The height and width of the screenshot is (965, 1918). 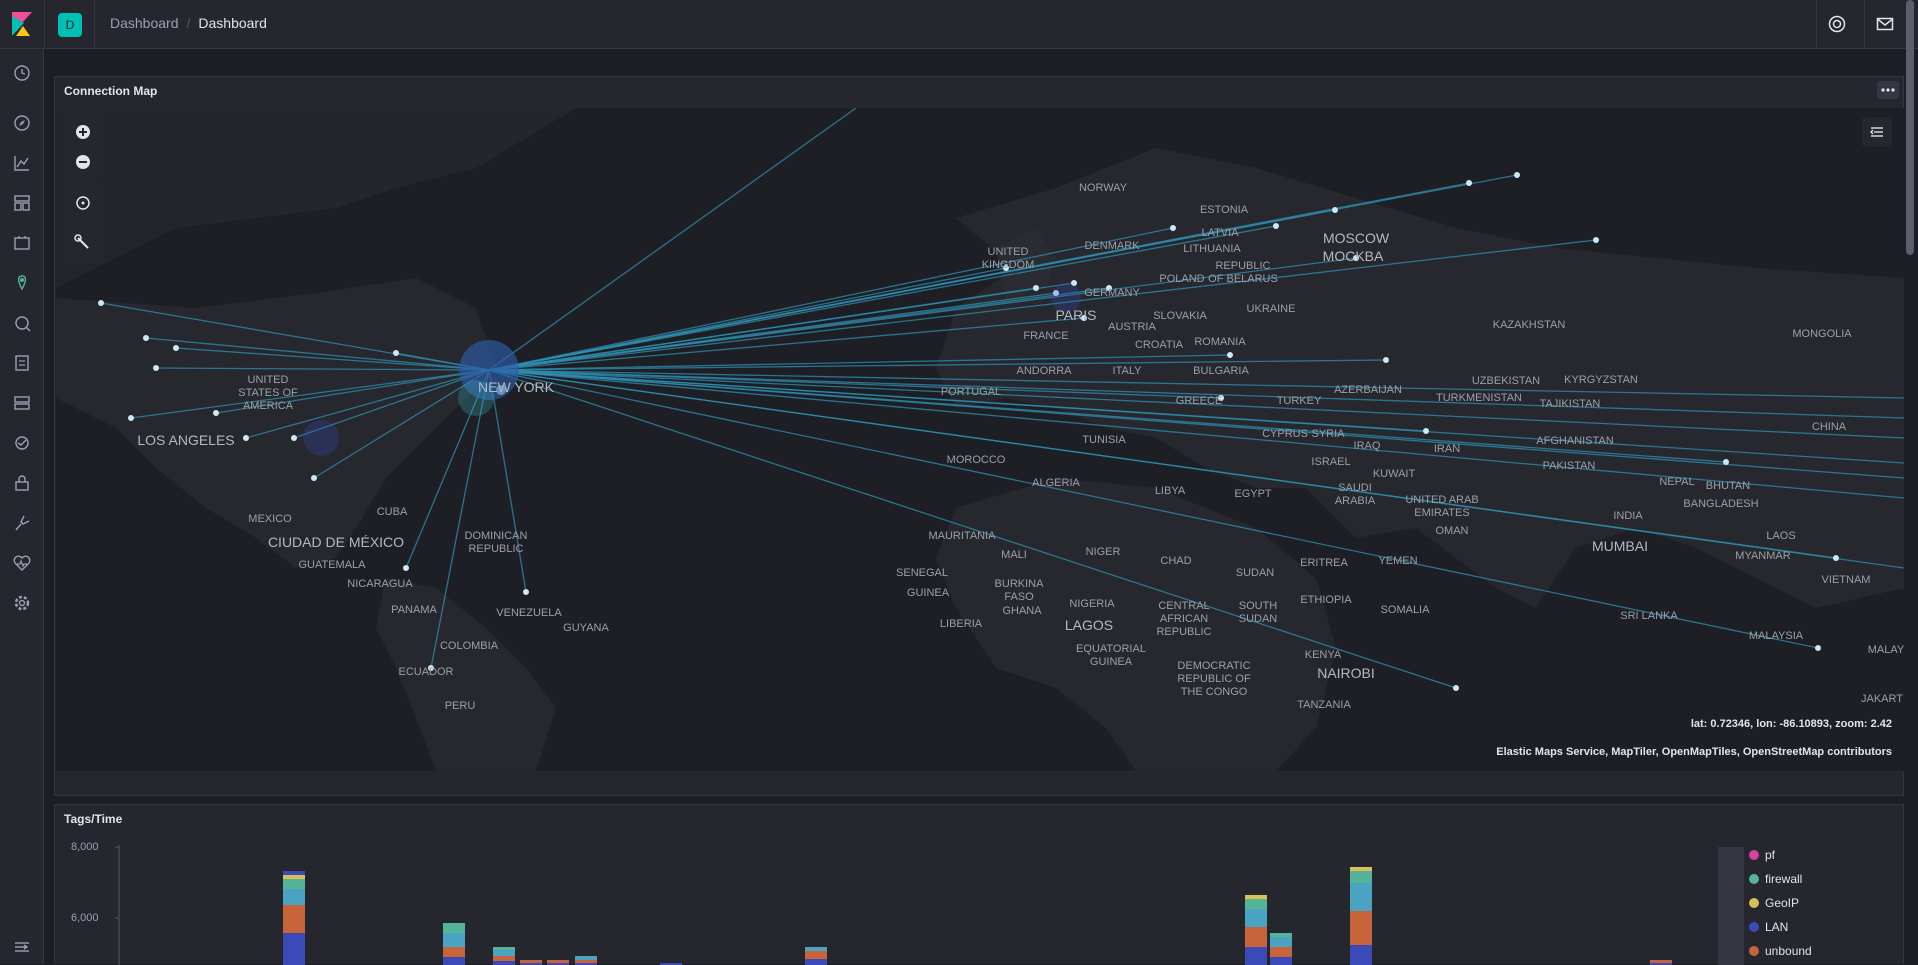 What do you see at coordinates (22, 483) in the screenshot?
I see `siem-icon` at bounding box center [22, 483].